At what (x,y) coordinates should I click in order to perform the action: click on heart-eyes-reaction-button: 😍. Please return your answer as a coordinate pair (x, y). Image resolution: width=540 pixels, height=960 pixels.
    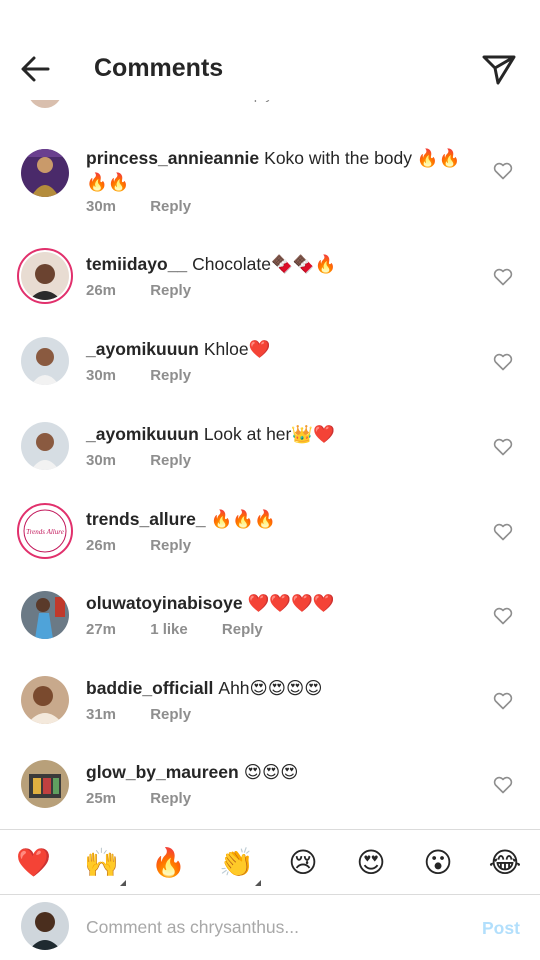
    Looking at the image, I should click on (371, 863).